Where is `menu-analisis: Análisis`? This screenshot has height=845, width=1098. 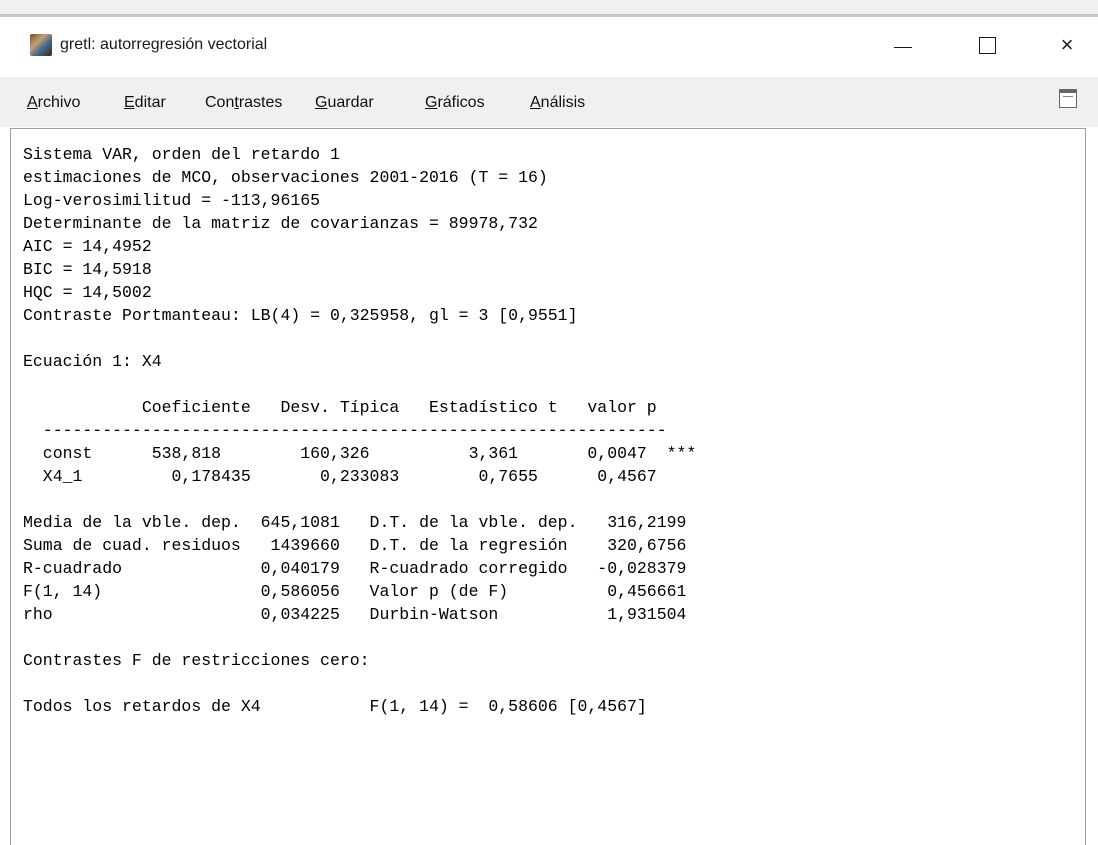 menu-analisis: Análisis is located at coordinates (557, 103).